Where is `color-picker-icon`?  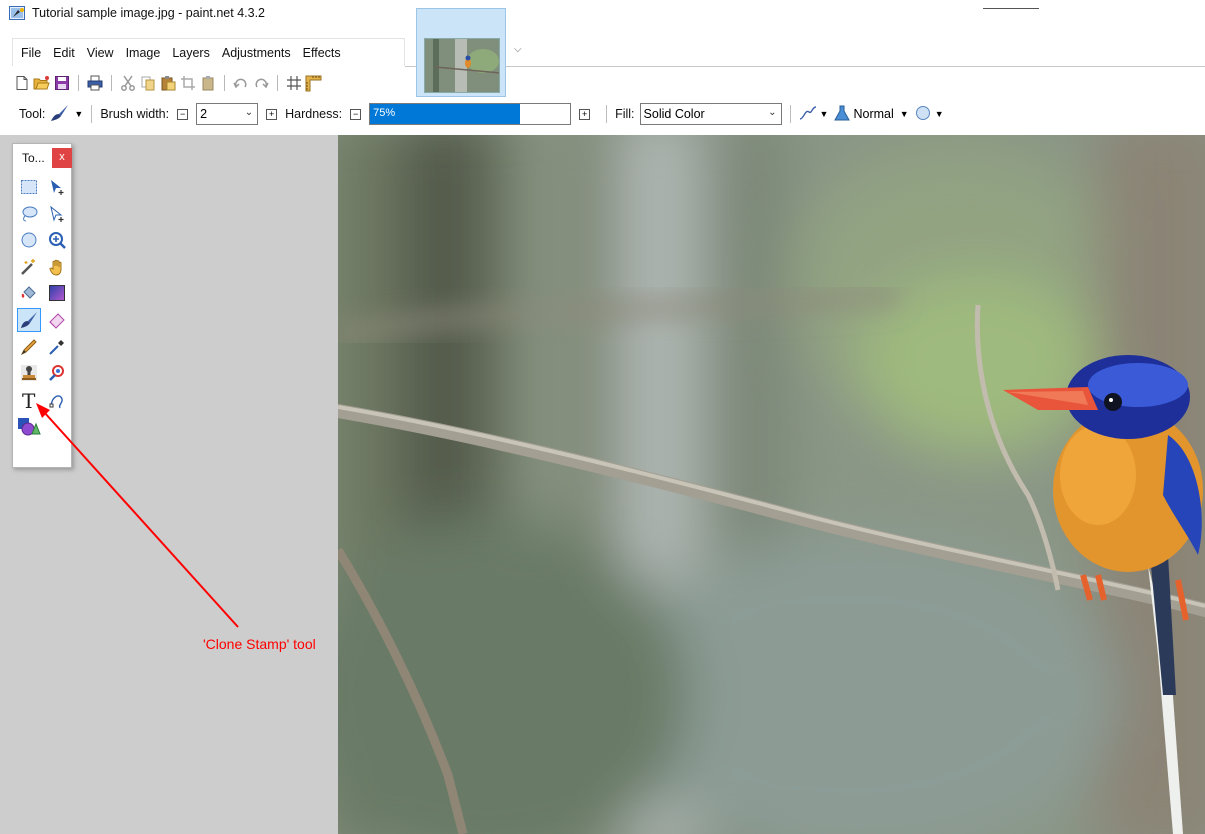 color-picker-icon is located at coordinates (57, 347).